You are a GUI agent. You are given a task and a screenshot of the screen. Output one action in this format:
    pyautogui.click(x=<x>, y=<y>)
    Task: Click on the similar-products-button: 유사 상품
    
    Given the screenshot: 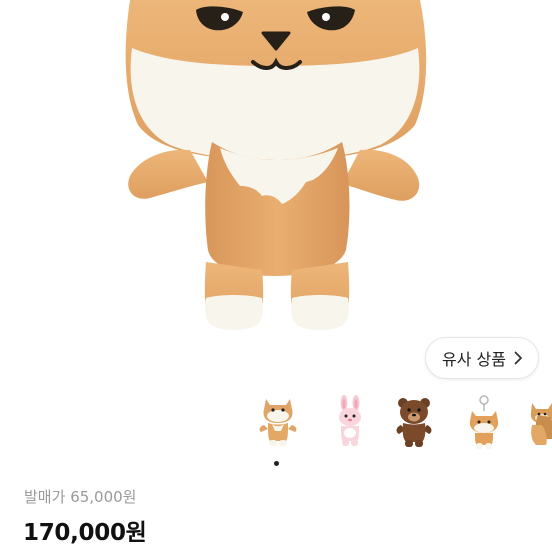 What is the action you would take?
    pyautogui.click(x=482, y=358)
    